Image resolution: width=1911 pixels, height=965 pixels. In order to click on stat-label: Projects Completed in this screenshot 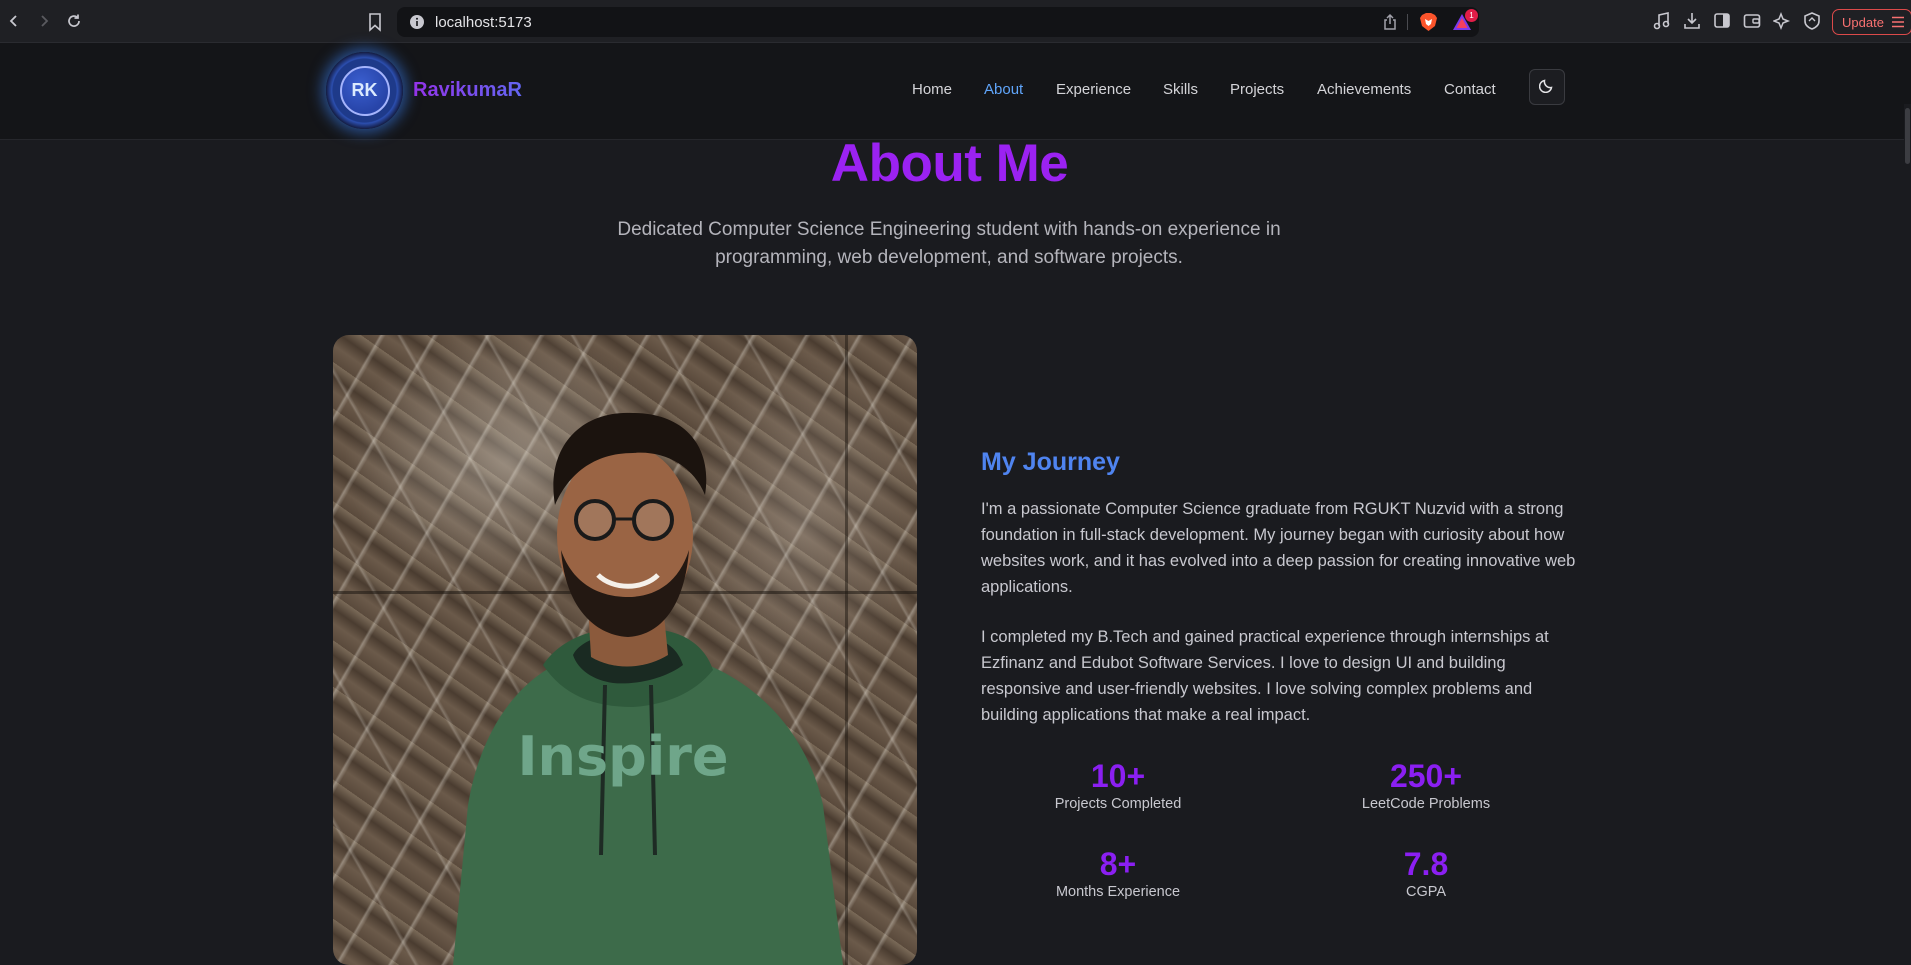, I will do `click(1118, 804)`.